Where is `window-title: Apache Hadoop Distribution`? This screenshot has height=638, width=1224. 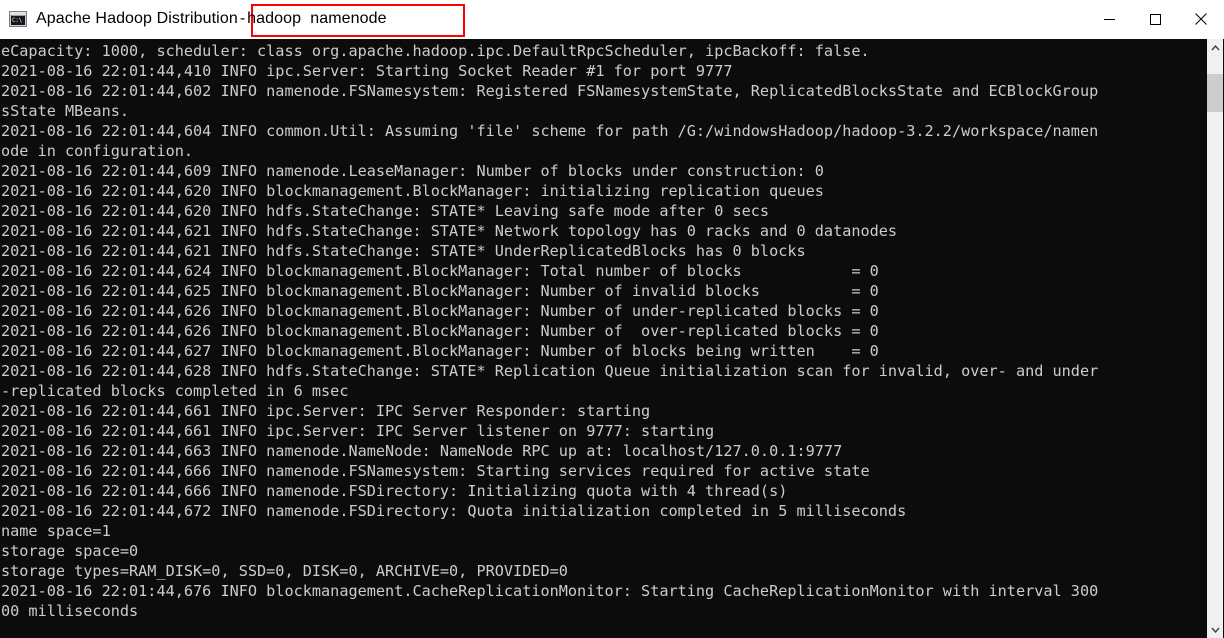
window-title: Apache Hadoop Distribution is located at coordinates (137, 18).